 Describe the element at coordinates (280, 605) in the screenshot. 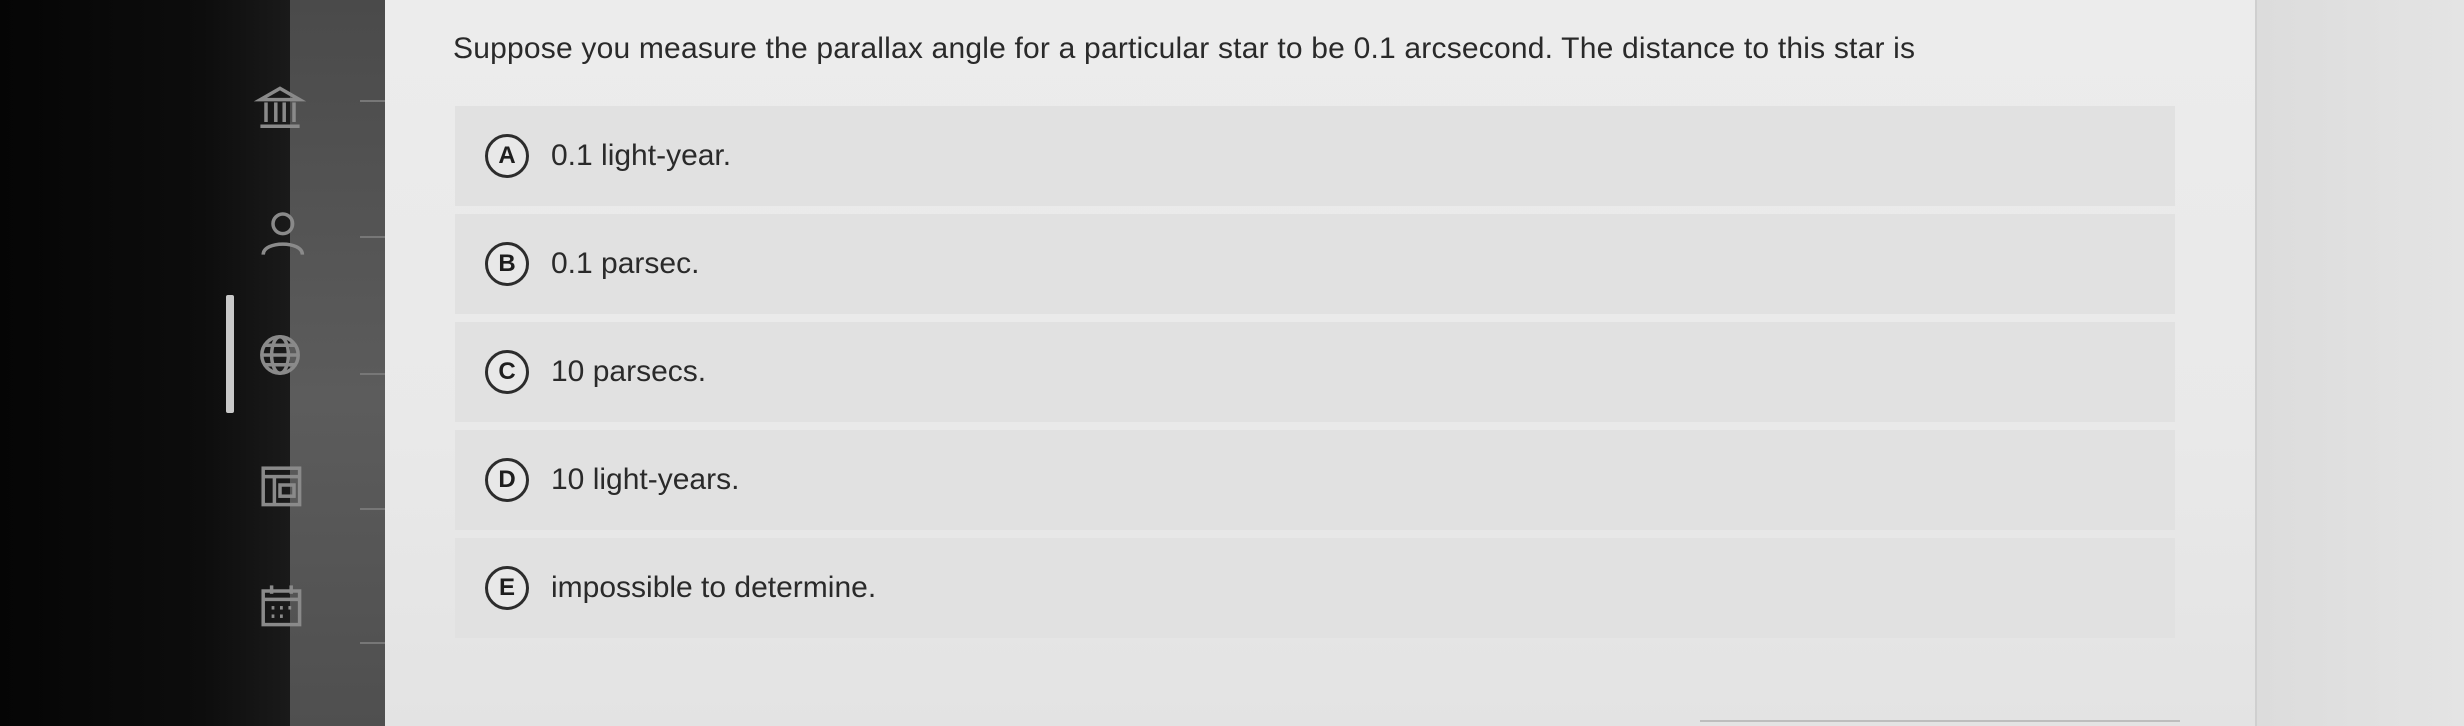

I see `calendar-icon` at that location.